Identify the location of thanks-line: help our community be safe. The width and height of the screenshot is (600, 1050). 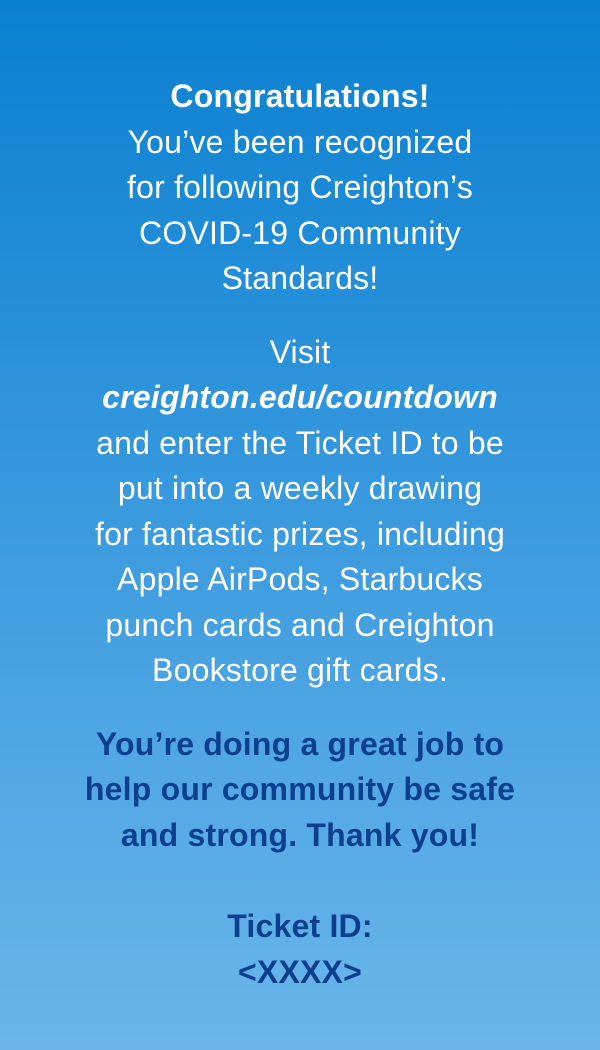
(300, 789).